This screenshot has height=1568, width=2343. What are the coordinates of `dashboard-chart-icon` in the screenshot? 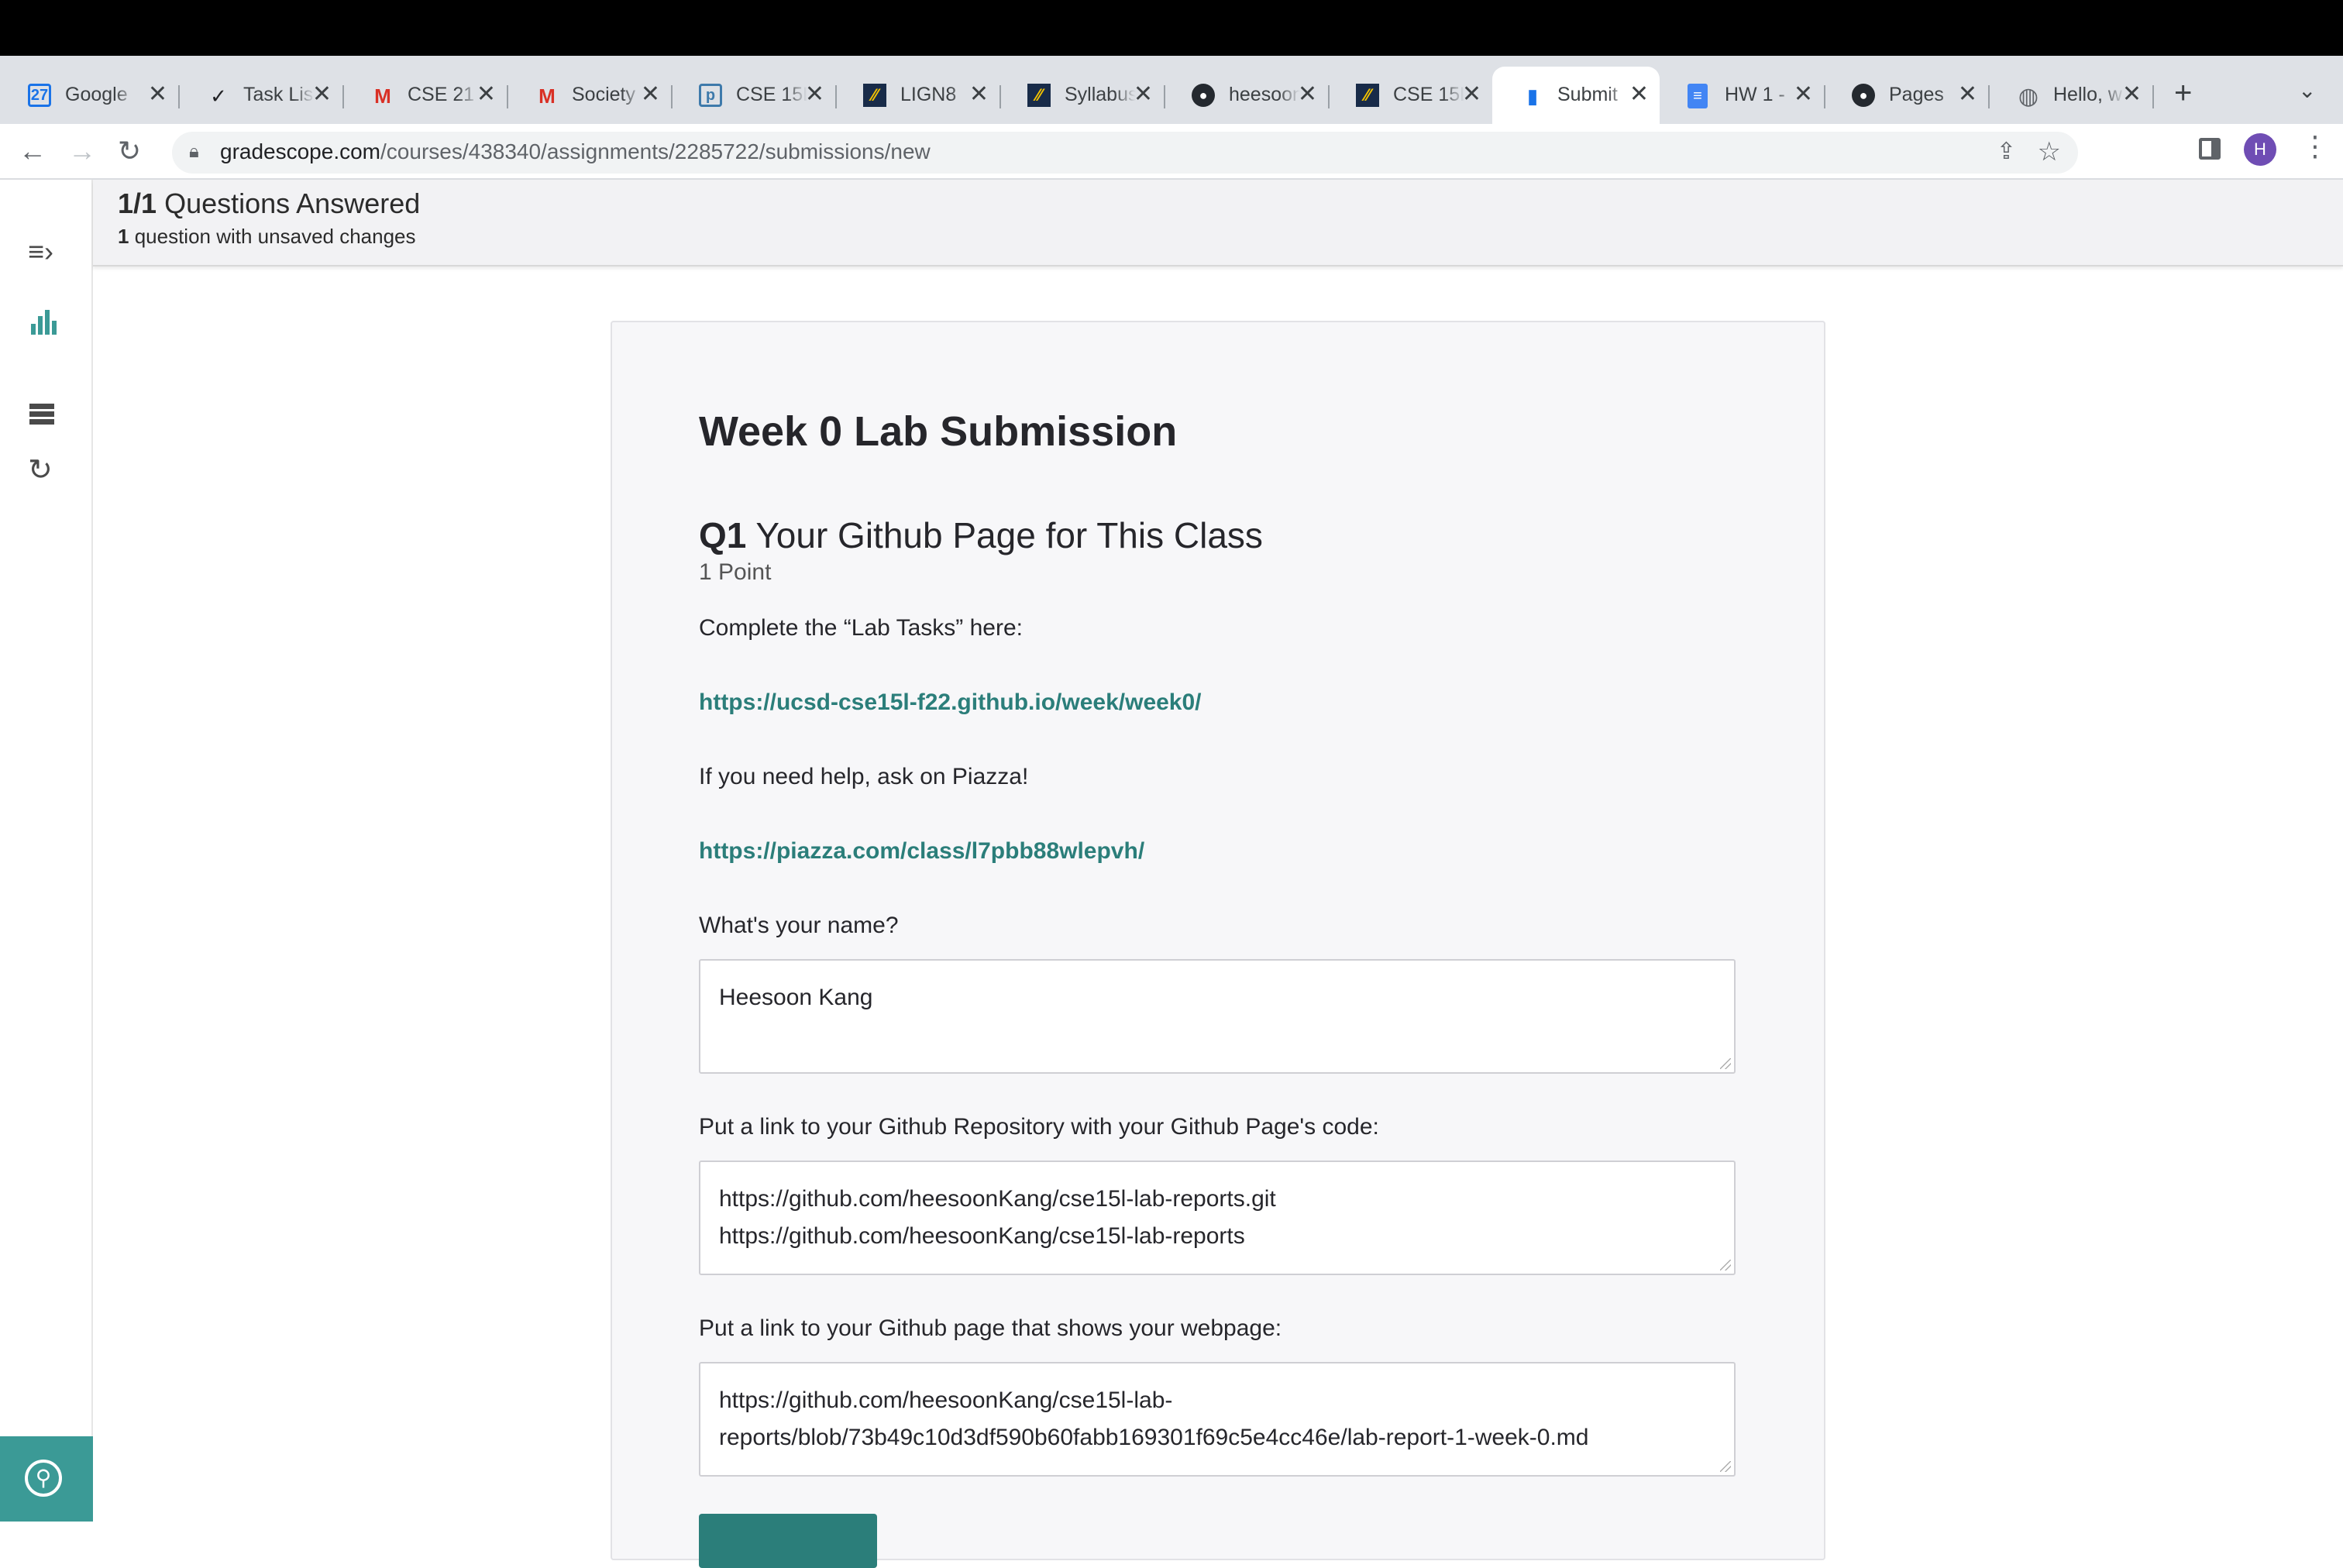 It's located at (43, 326).